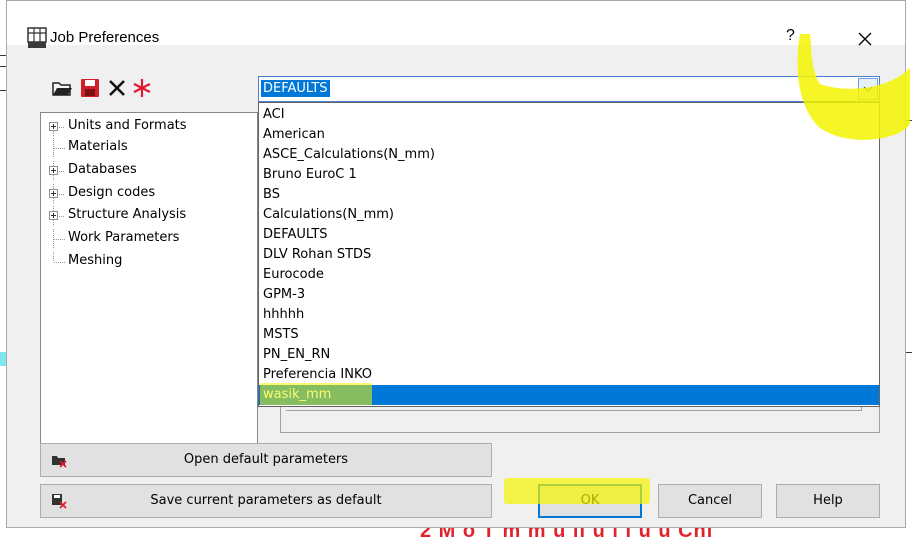  I want to click on open-default-parameters-button: Open default parameters, so click(266, 460).